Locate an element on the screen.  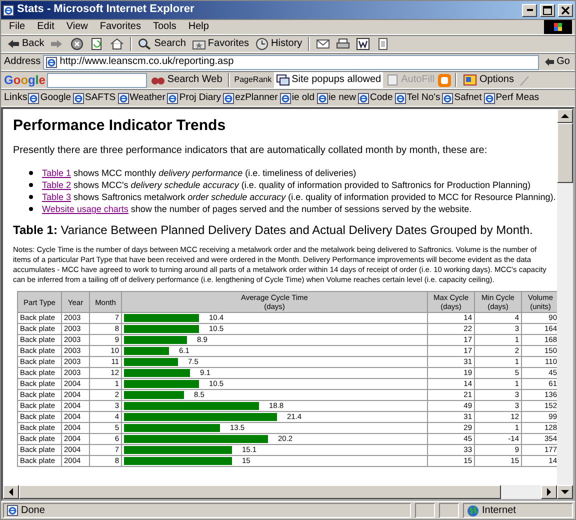
minimize-button is located at coordinates (529, 10).